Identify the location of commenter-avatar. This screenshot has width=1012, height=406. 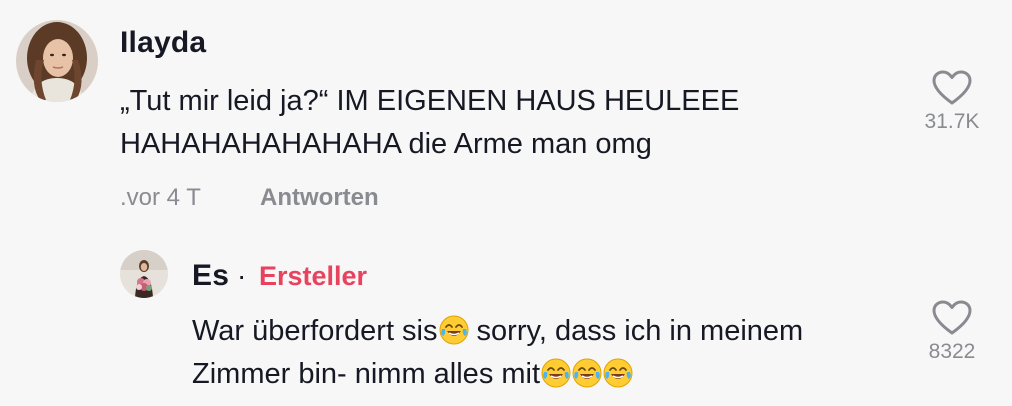
(57, 61).